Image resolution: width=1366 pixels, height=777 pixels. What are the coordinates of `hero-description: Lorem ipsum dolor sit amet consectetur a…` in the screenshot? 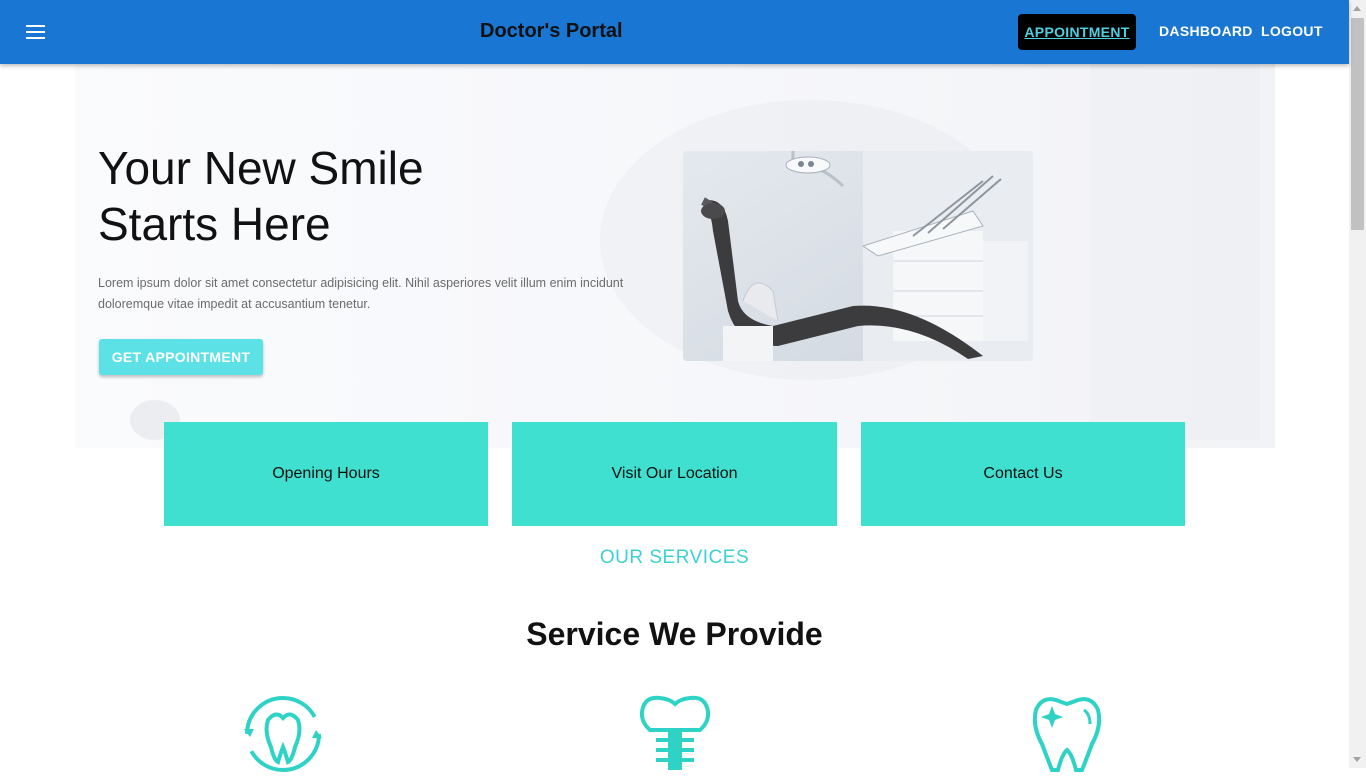 It's located at (383, 294).